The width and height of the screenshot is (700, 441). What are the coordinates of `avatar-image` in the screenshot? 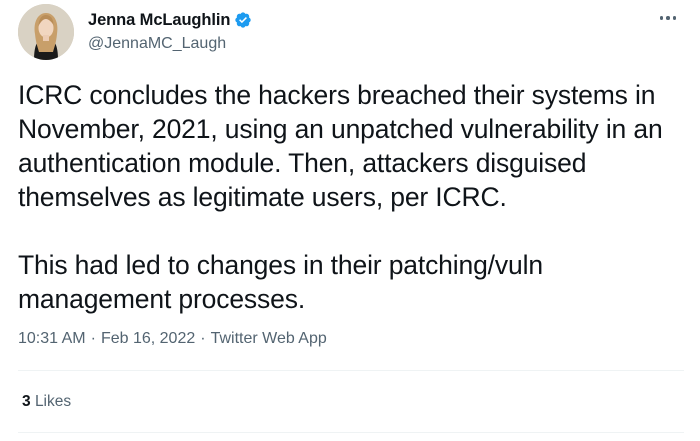 It's located at (46, 32).